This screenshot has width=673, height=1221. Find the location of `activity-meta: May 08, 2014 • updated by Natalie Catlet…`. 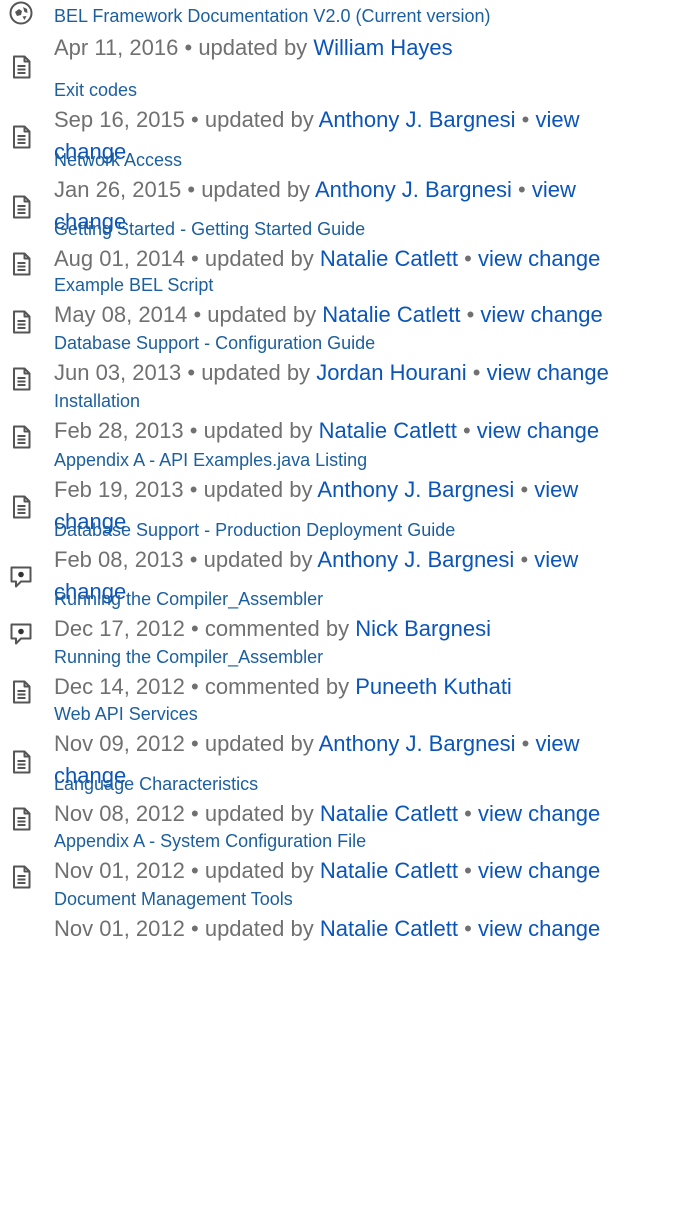

activity-meta: May 08, 2014 • updated by Natalie Catlet… is located at coordinates (354, 315).